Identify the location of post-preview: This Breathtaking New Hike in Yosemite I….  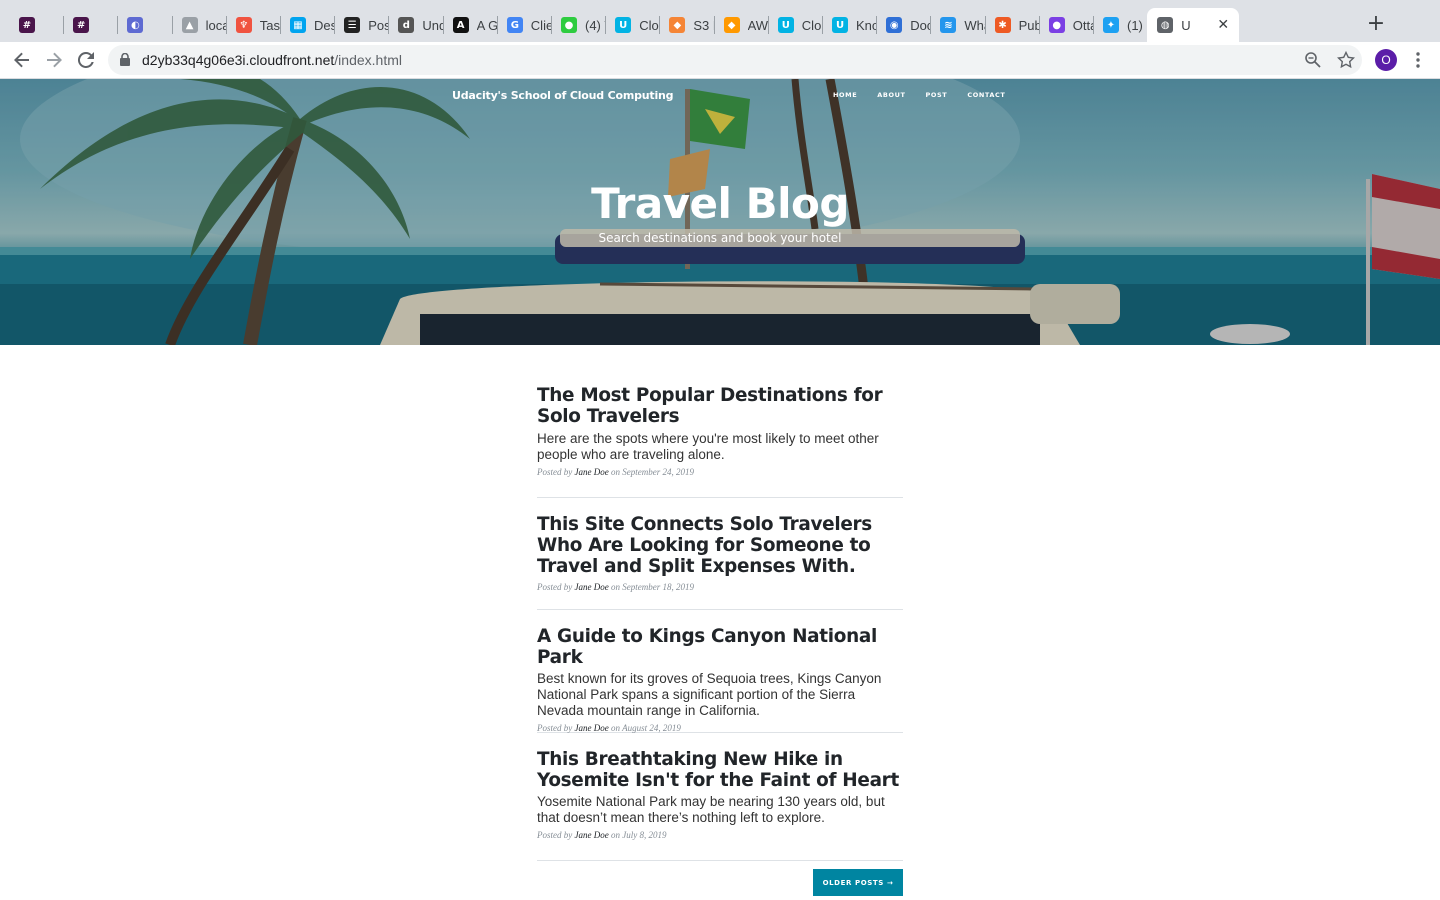
(720, 797).